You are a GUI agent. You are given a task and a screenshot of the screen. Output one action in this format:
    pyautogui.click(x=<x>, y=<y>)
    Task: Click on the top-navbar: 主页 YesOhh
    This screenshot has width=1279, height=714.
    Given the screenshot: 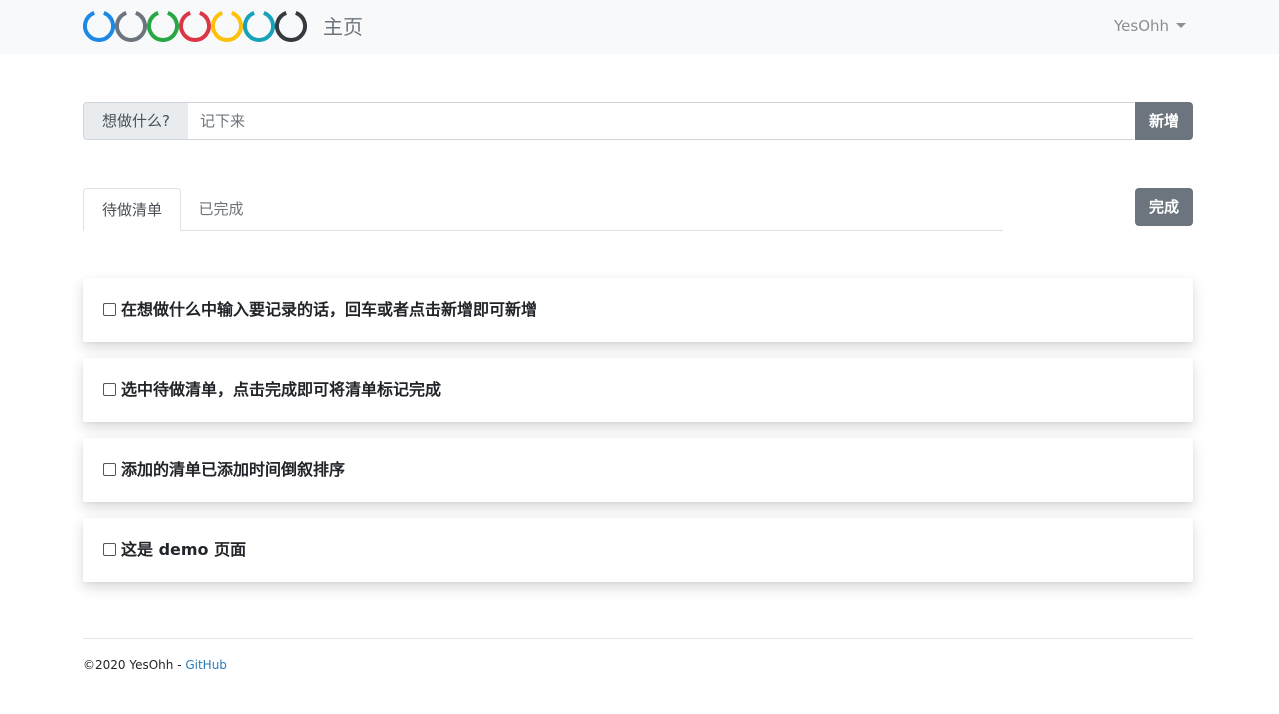 What is the action you would take?
    pyautogui.click(x=639, y=27)
    